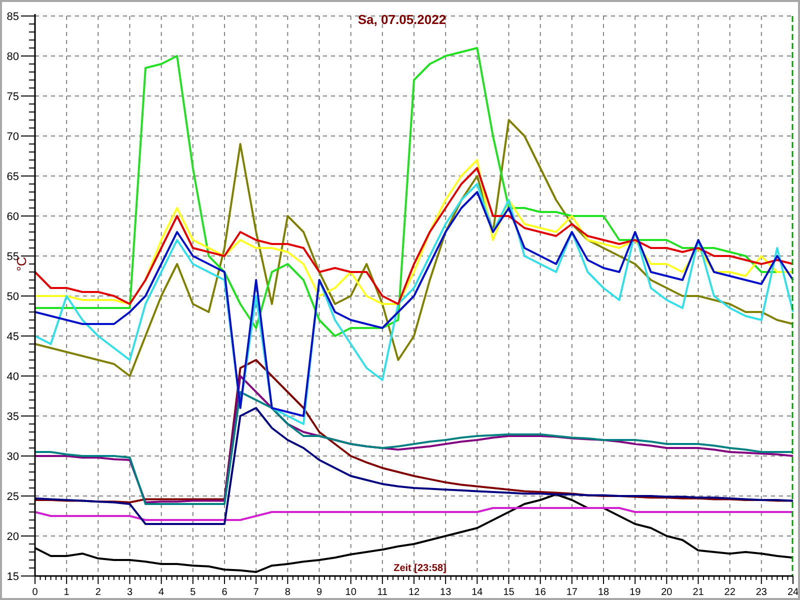 The image size is (800, 600). Describe the element at coordinates (12, 297) in the screenshot. I see `axis-tick-label: 50` at that location.